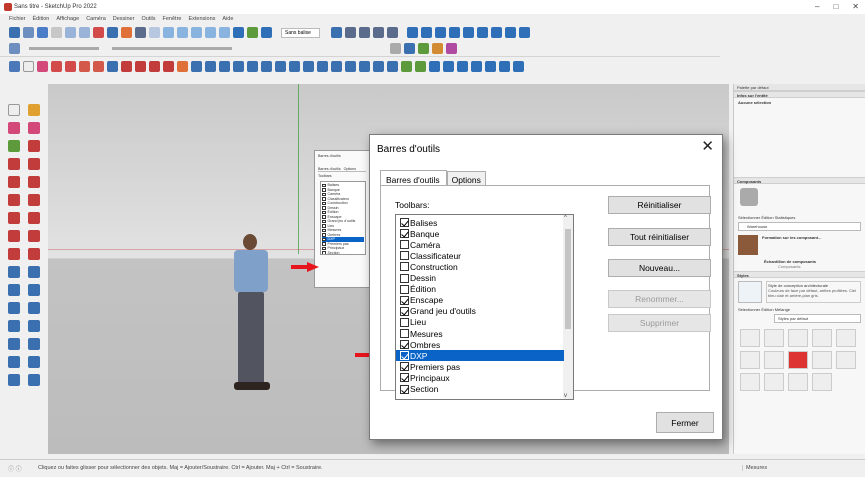 The image size is (865, 477). Describe the element at coordinates (15, 468) in the screenshot. I see `help-icon: ⓘ ⓘ` at that location.